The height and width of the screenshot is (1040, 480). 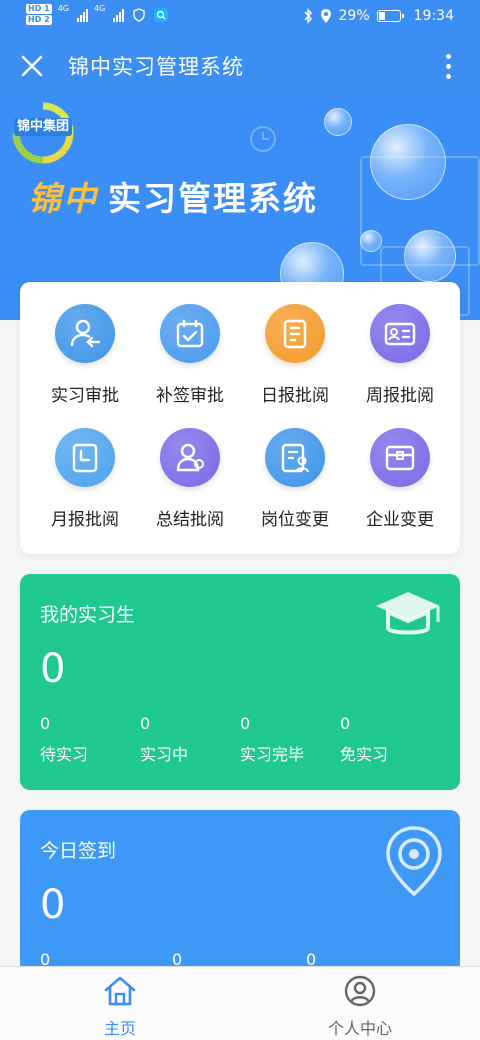 I want to click on id-card-icon, so click(x=400, y=333).